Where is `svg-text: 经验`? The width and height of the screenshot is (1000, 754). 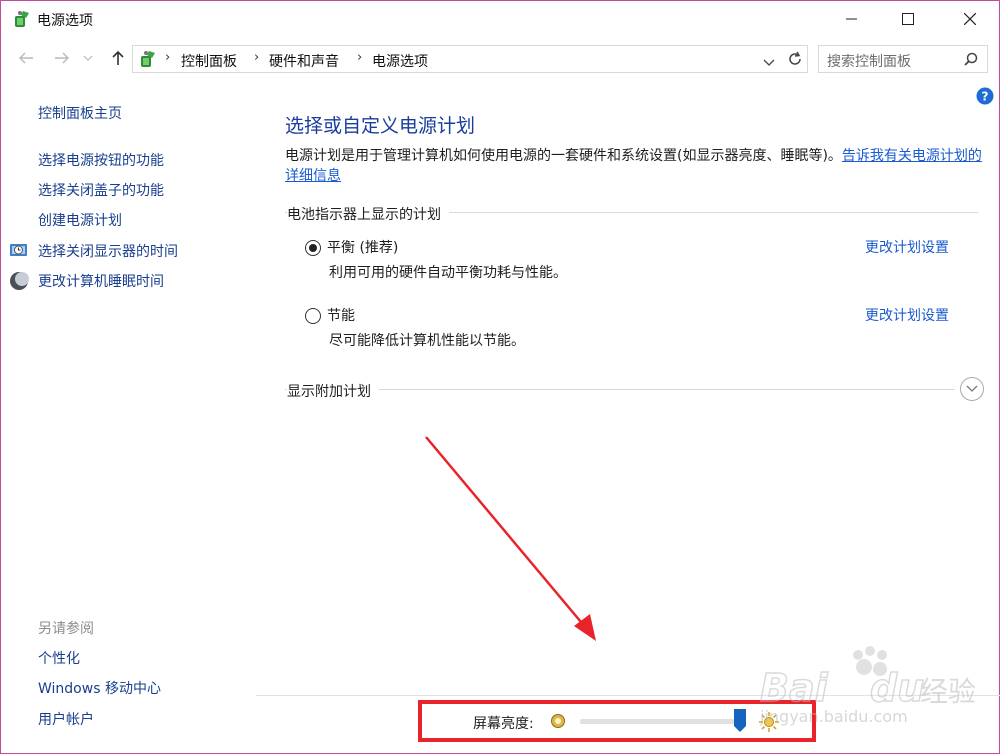
svg-text: 经验 is located at coordinates (948, 691).